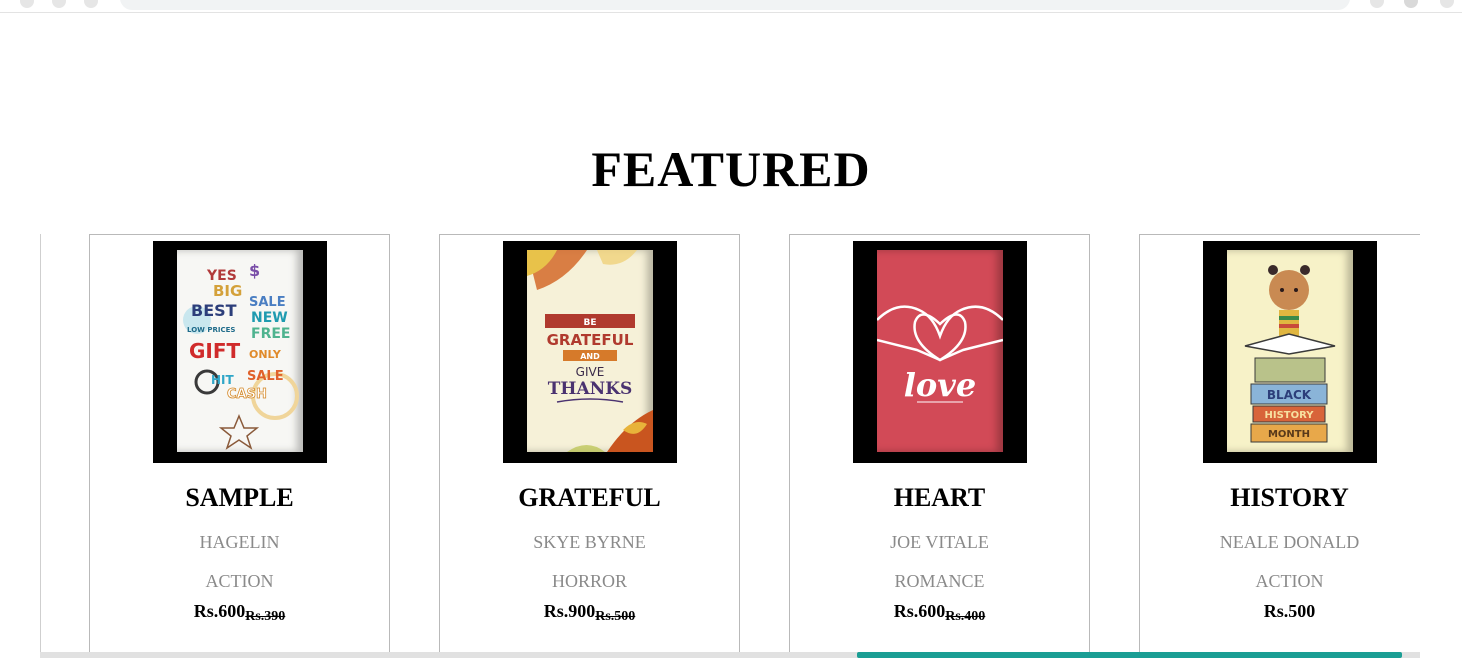 The height and width of the screenshot is (658, 1462). Describe the element at coordinates (1447, 4) in the screenshot. I see `menu-icon` at that location.